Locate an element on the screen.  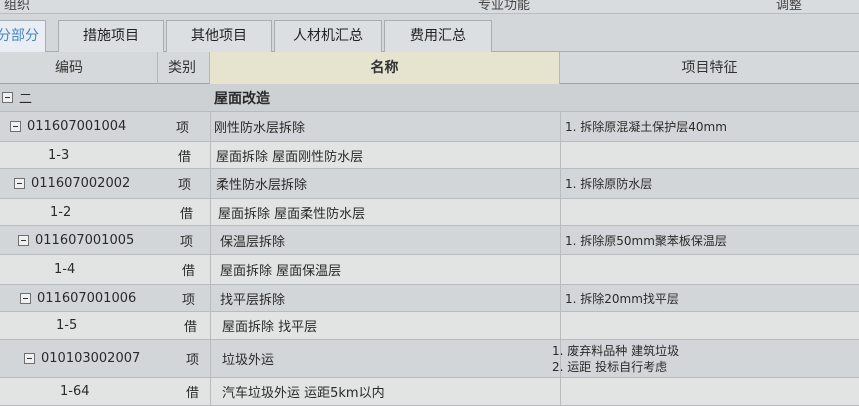
row-feature-line: 1. 拆除20mm找平层 is located at coordinates (710, 298).